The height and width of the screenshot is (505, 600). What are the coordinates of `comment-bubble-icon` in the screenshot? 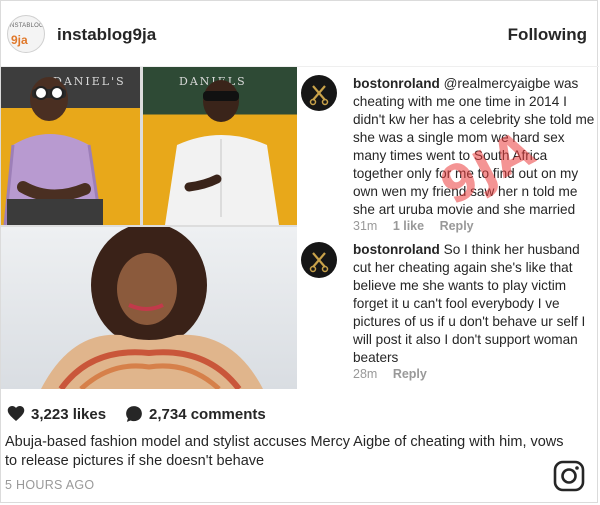 It's located at (134, 414).